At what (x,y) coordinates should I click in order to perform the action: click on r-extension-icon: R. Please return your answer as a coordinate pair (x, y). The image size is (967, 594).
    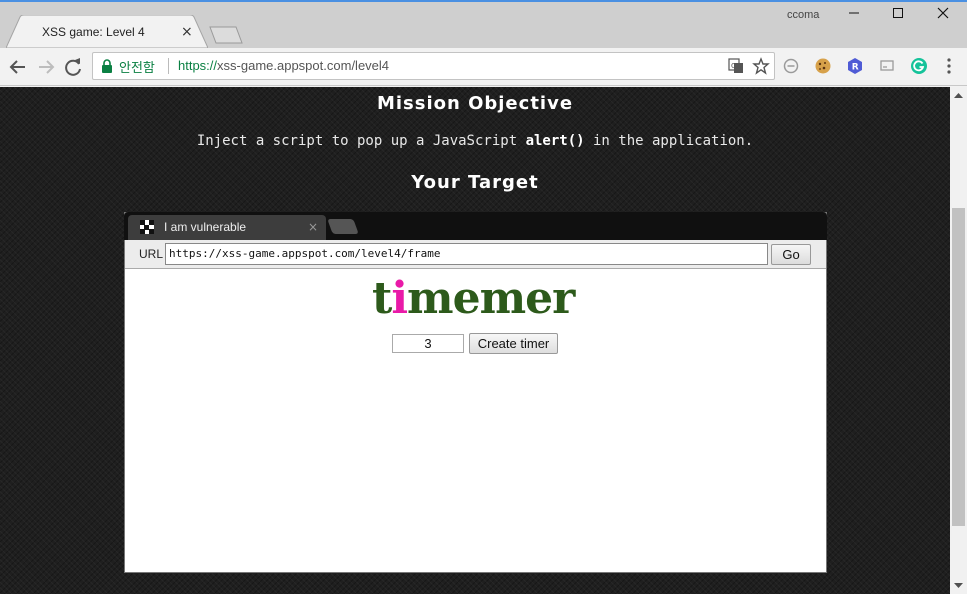
    Looking at the image, I should click on (855, 66).